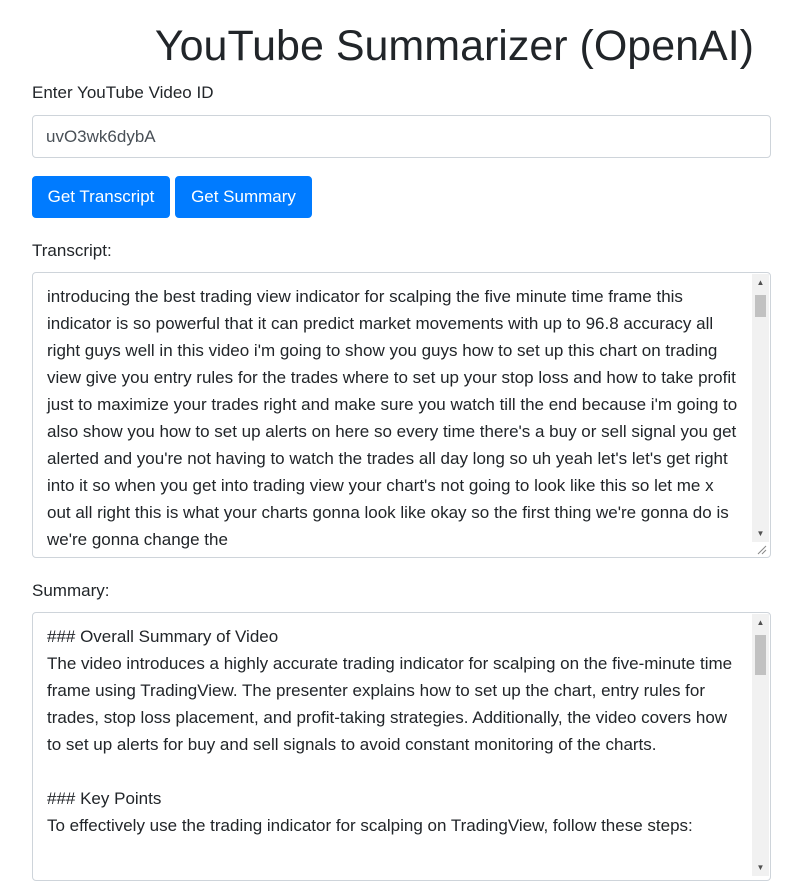 This screenshot has width=808, height=881. Describe the element at coordinates (761, 549) in the screenshot. I see `resize-grip-icon` at that location.